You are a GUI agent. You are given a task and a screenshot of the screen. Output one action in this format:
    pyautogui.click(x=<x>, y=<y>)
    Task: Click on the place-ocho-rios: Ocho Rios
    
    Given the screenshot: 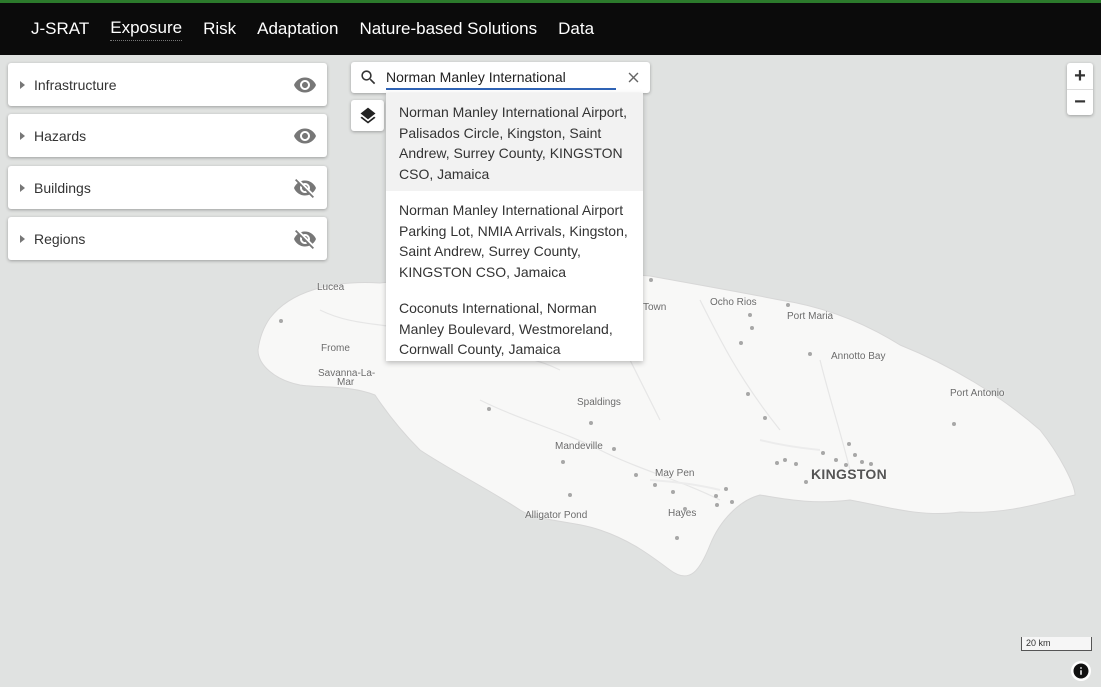 What is the action you would take?
    pyautogui.click(x=733, y=302)
    